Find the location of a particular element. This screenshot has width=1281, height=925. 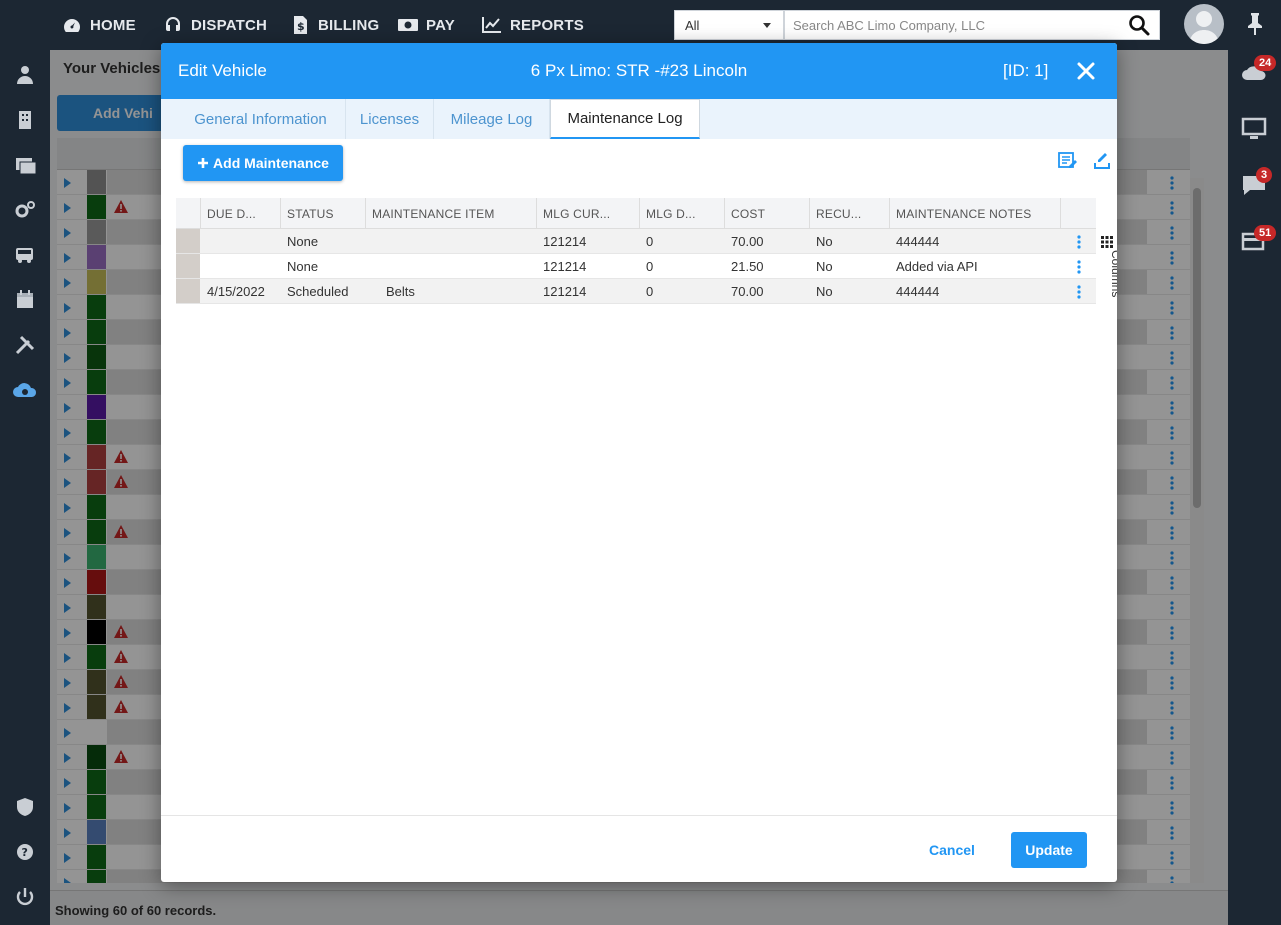

cell-status: Scheduled is located at coordinates (318, 291).